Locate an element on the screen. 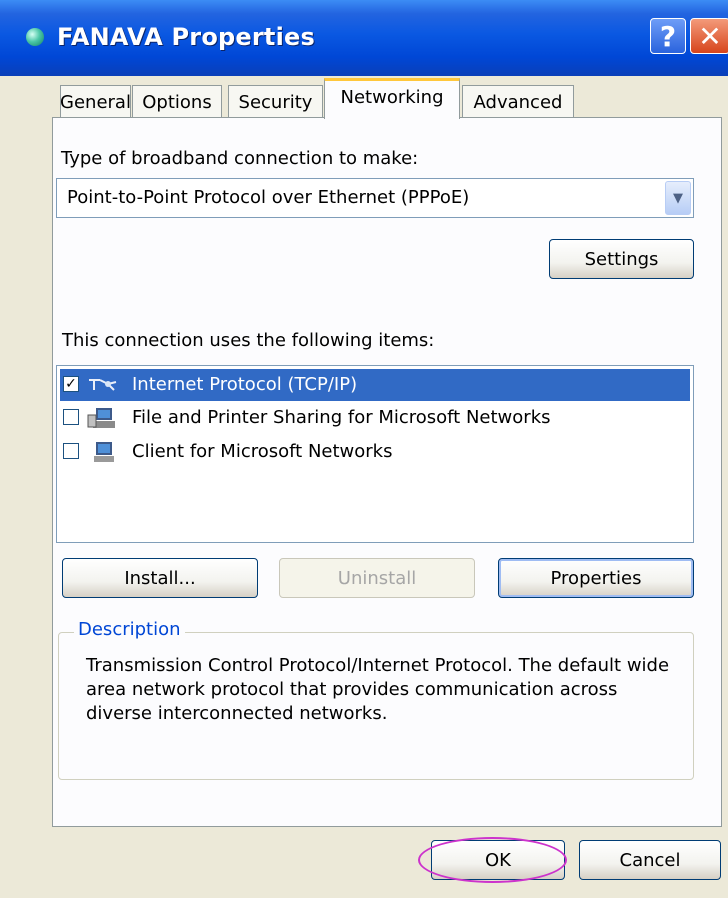 This screenshot has height=898, width=728. dropdown-arrow-icon: ▼ is located at coordinates (678, 198).